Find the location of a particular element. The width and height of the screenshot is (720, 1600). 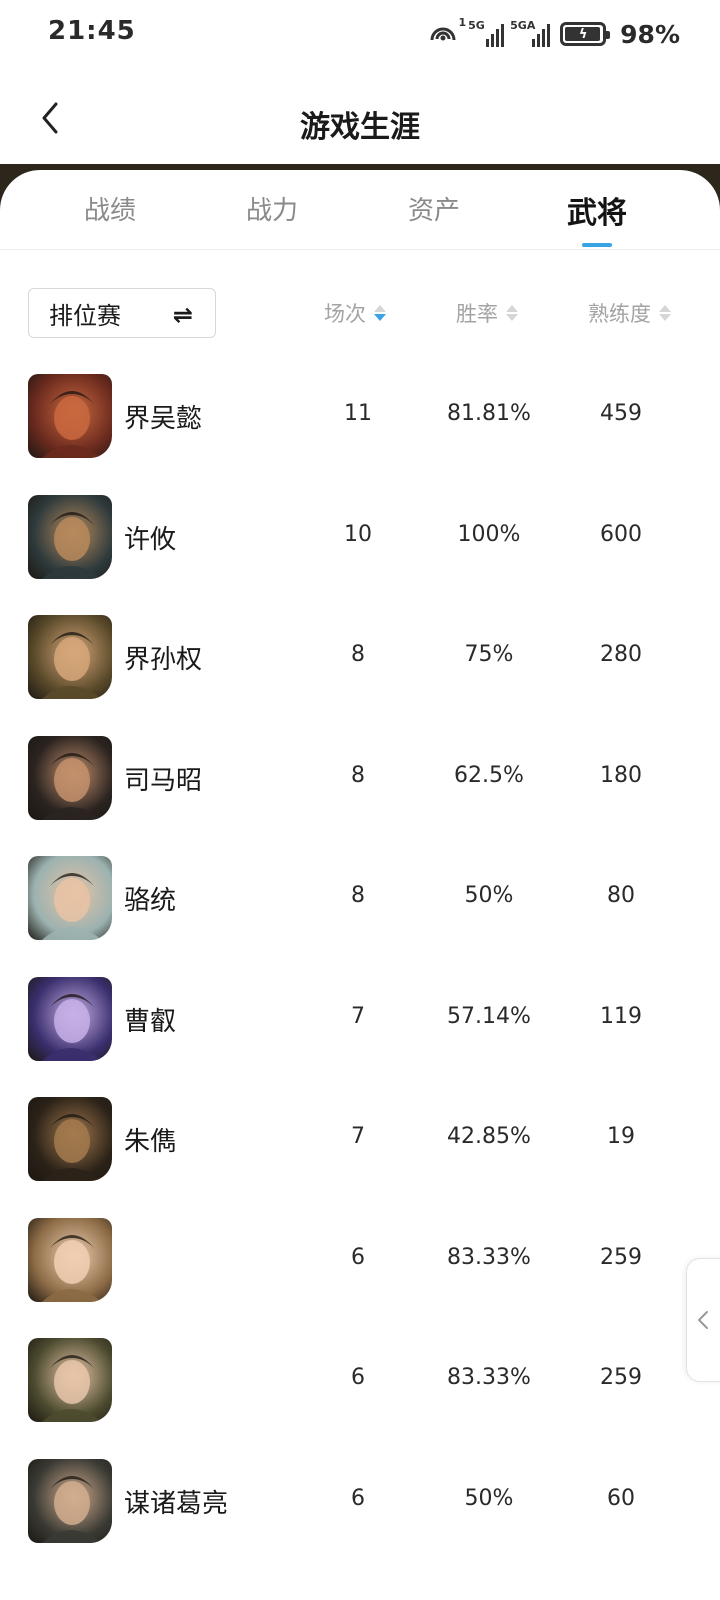

column-winrate-sort: 胜率 is located at coordinates (487, 313).